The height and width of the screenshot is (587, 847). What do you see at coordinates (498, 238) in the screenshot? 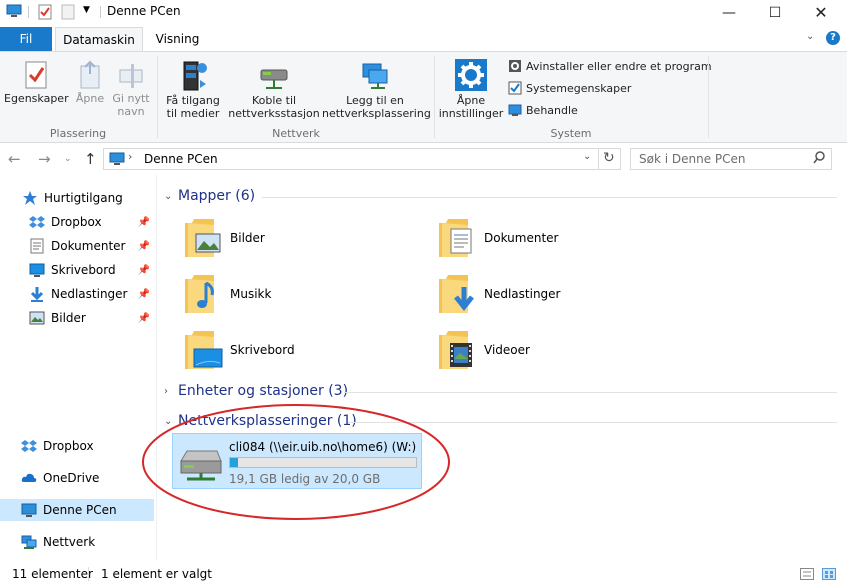
I see `folder-documents: Dokumenter` at bounding box center [498, 238].